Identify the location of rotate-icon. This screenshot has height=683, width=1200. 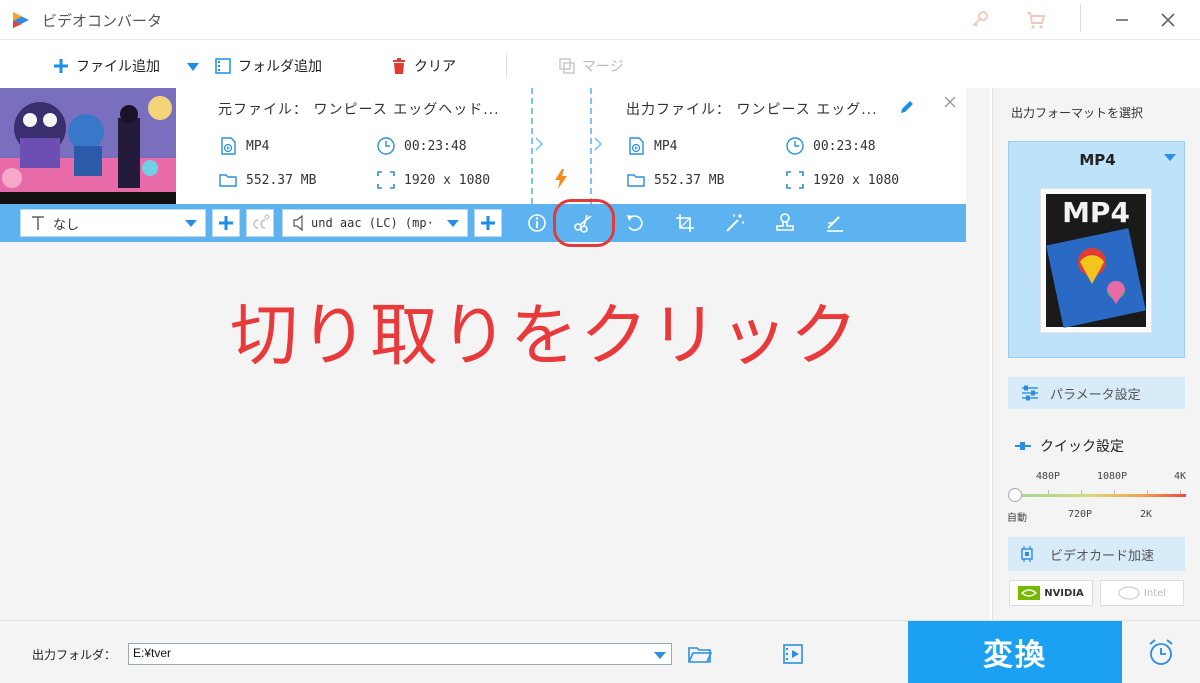
(635, 223).